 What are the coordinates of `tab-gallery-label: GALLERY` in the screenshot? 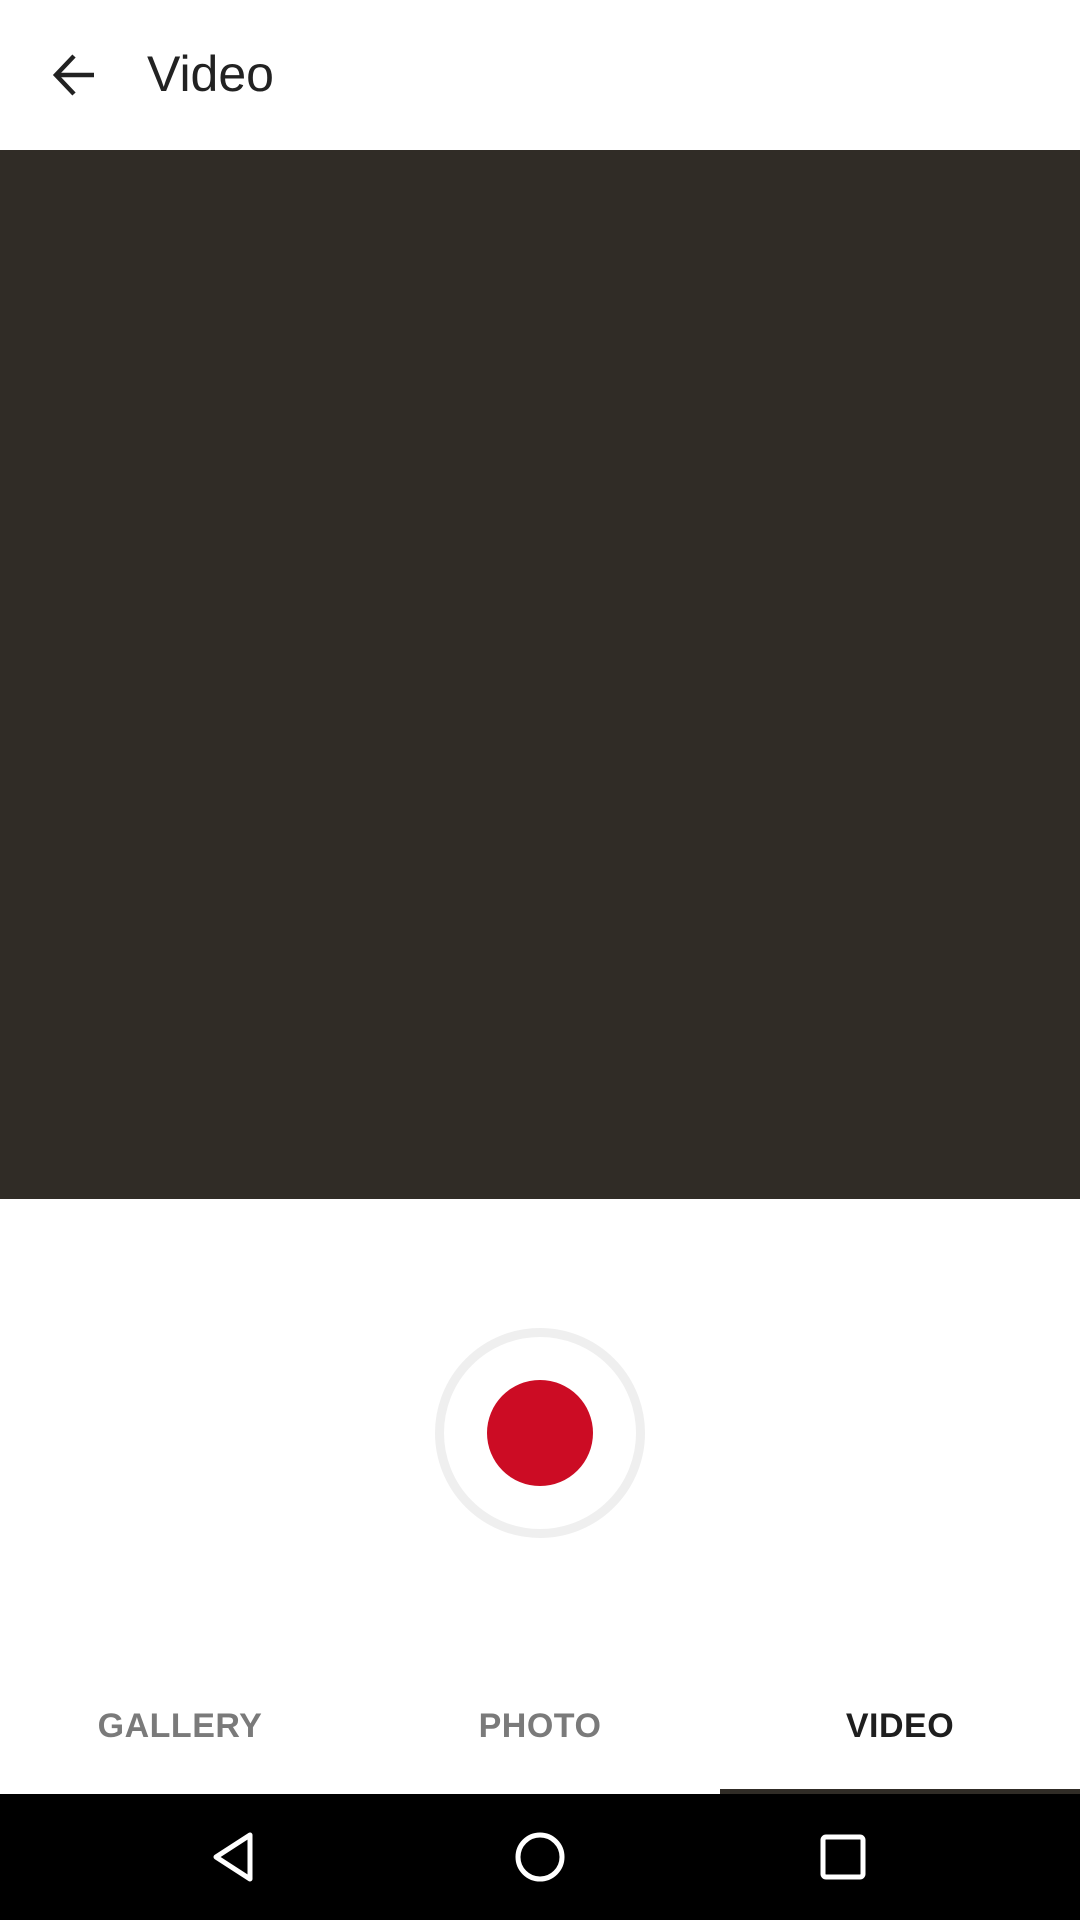 It's located at (180, 1726).